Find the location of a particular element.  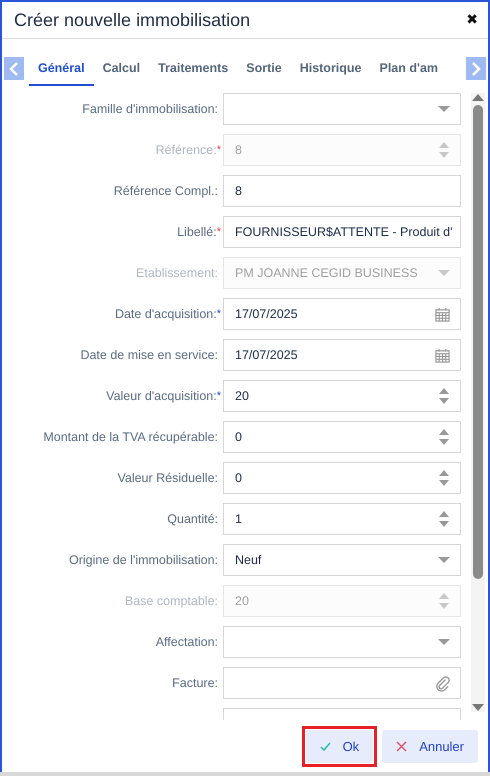

field-label: Origine de l'immobilisation: is located at coordinates (143, 560).